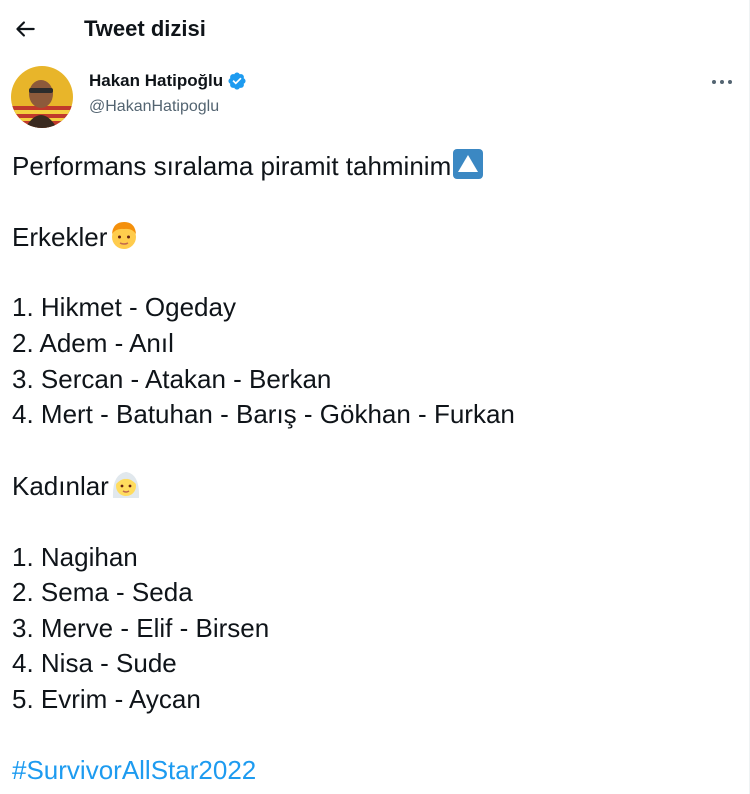  I want to click on more-options-icon, so click(722, 82).